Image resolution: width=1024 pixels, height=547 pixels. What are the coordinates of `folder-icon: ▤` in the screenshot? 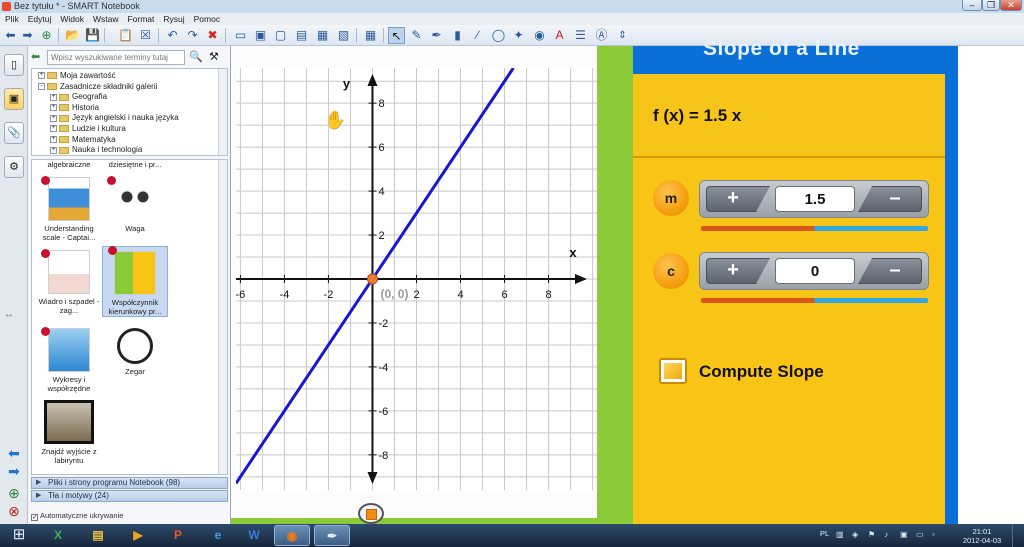 It's located at (98, 535).